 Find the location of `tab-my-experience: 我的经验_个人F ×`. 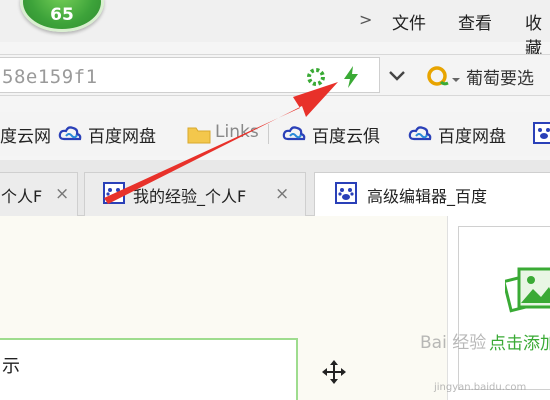

tab-my-experience: 我的经验_个人F × is located at coordinates (195, 194).